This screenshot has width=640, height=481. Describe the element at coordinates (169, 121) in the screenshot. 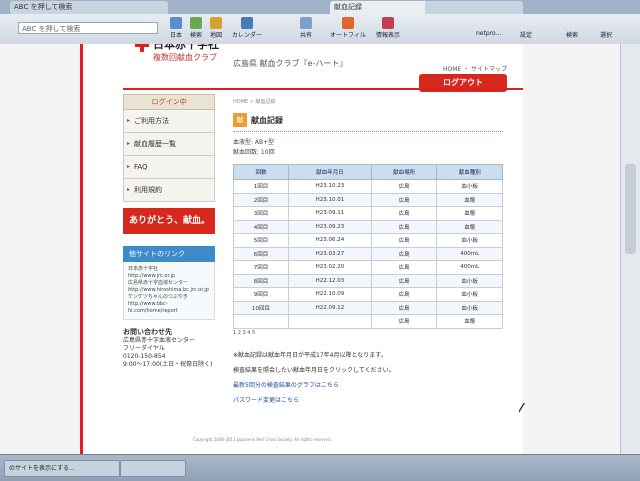

I see `sidebar-item-usage: ▸ ご利用方法` at that location.